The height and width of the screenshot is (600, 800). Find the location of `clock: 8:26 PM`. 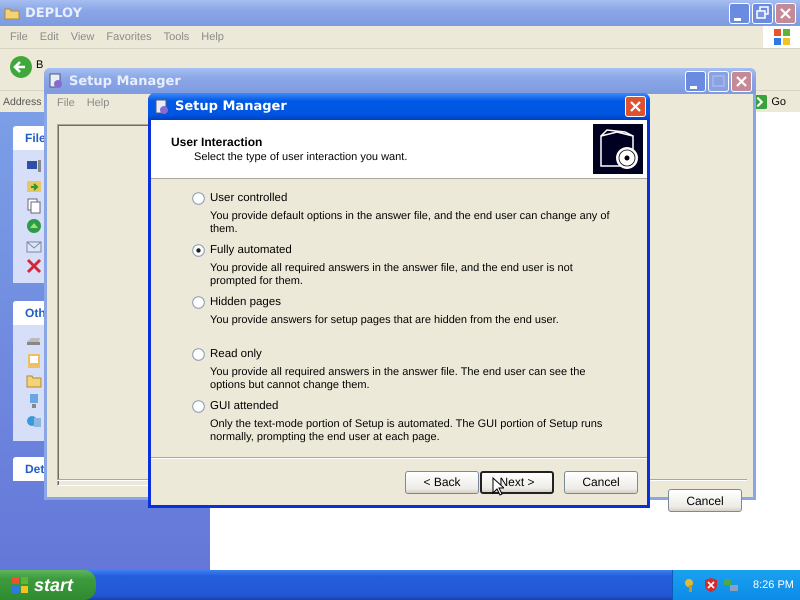

clock: 8:26 PM is located at coordinates (773, 585).